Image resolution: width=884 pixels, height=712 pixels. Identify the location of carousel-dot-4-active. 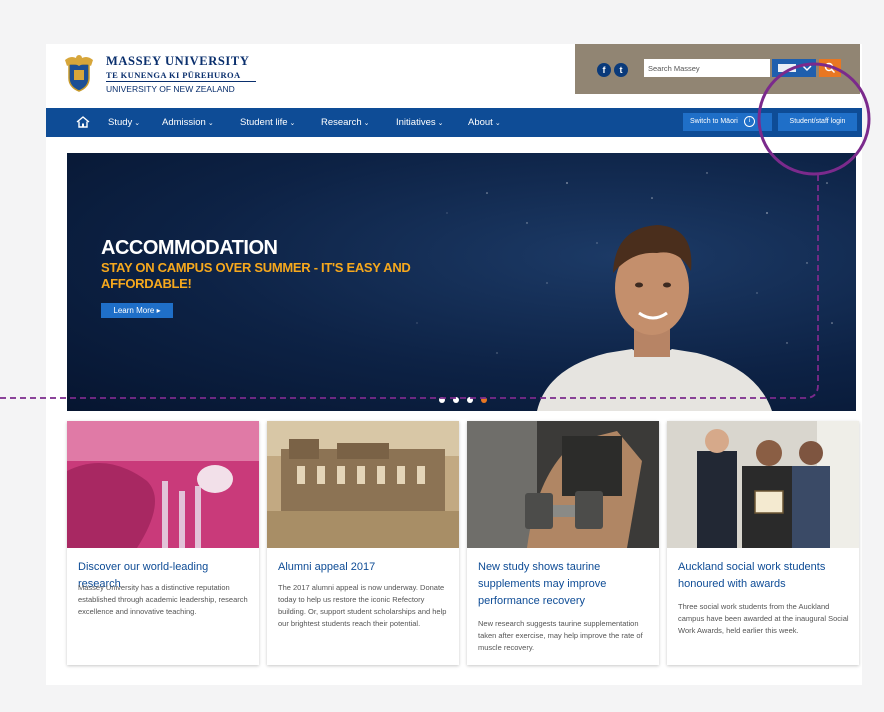
(484, 400).